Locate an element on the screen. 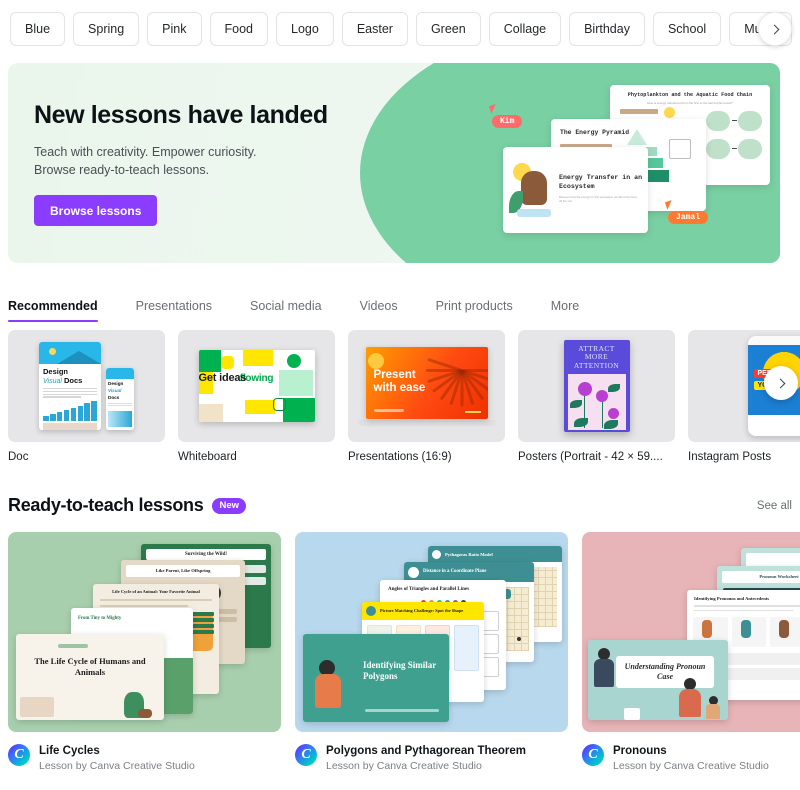 This screenshot has height=790, width=800. whiteboard-illustration: Get ideas flowing is located at coordinates (256, 386).